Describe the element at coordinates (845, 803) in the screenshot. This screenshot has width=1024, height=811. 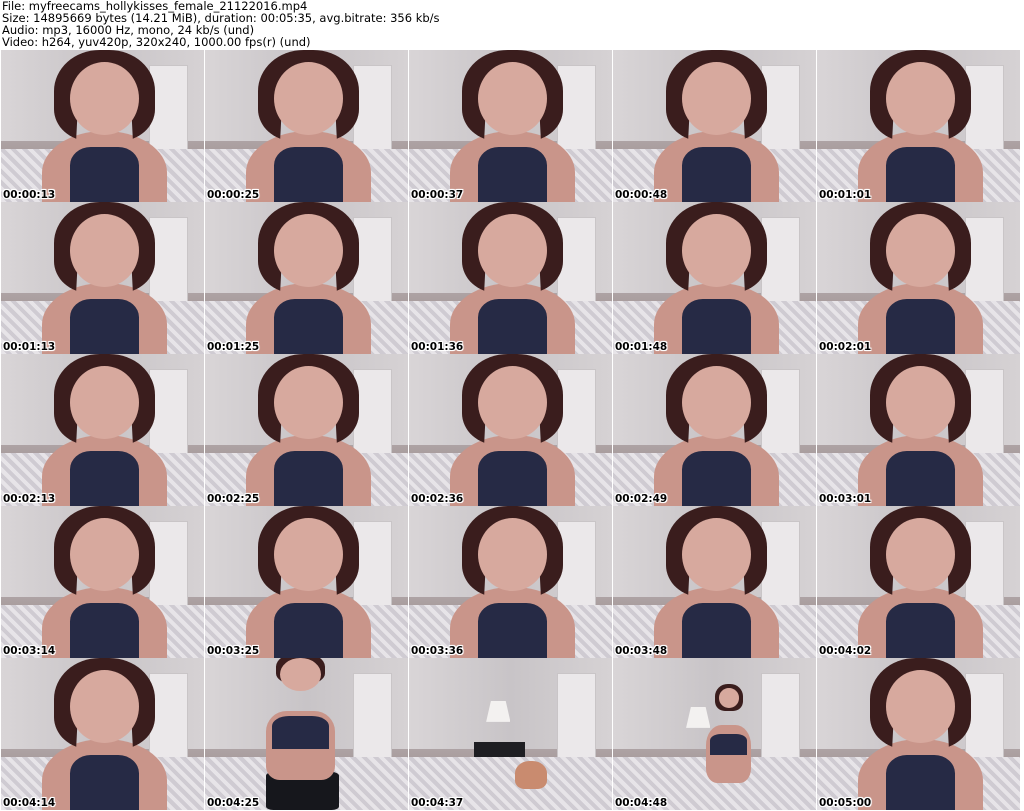
I see `timestamp-label: 00:05:00` at that location.